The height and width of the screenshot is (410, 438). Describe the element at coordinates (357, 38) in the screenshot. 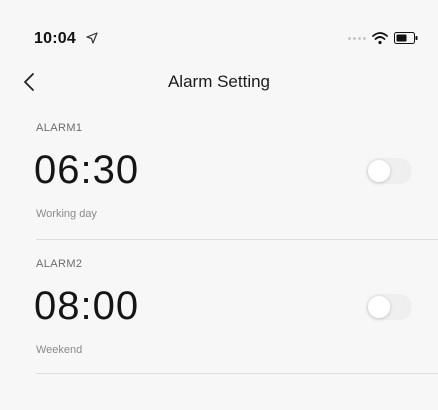

I see `signal-dots-icon` at that location.